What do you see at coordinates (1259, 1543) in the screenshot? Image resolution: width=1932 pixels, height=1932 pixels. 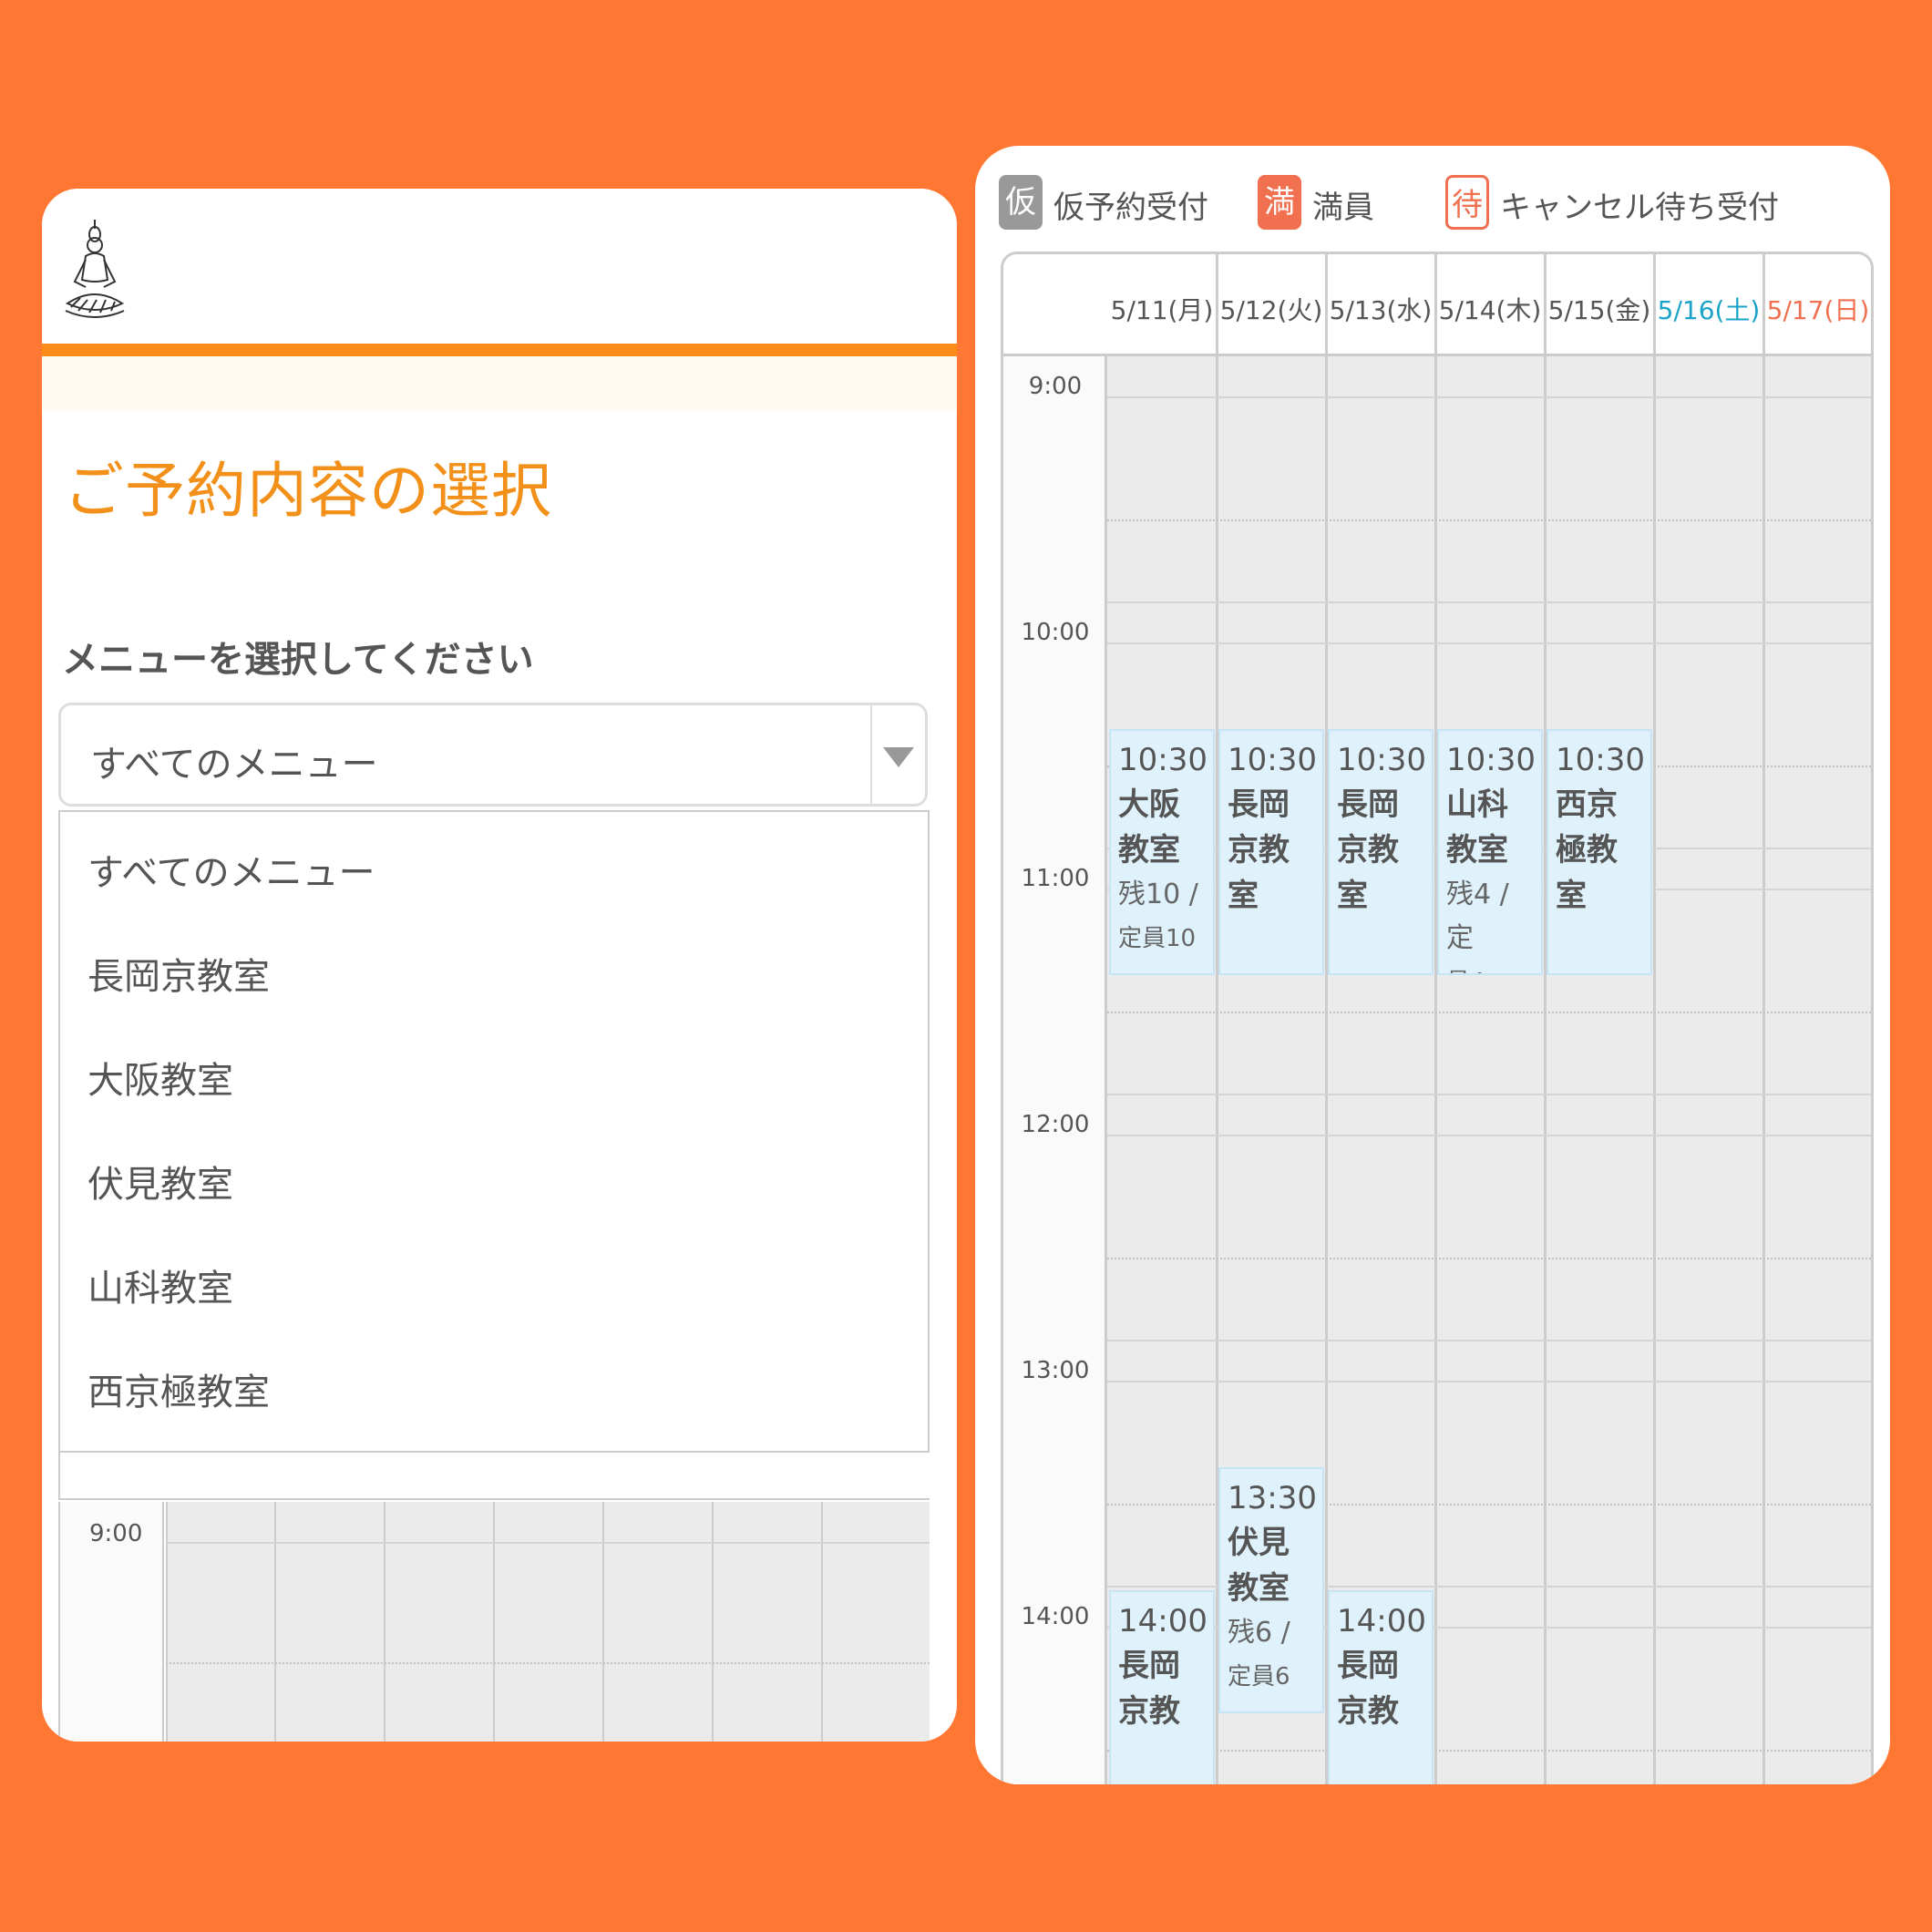 I see `slot-classroom-name: 伏見` at bounding box center [1259, 1543].